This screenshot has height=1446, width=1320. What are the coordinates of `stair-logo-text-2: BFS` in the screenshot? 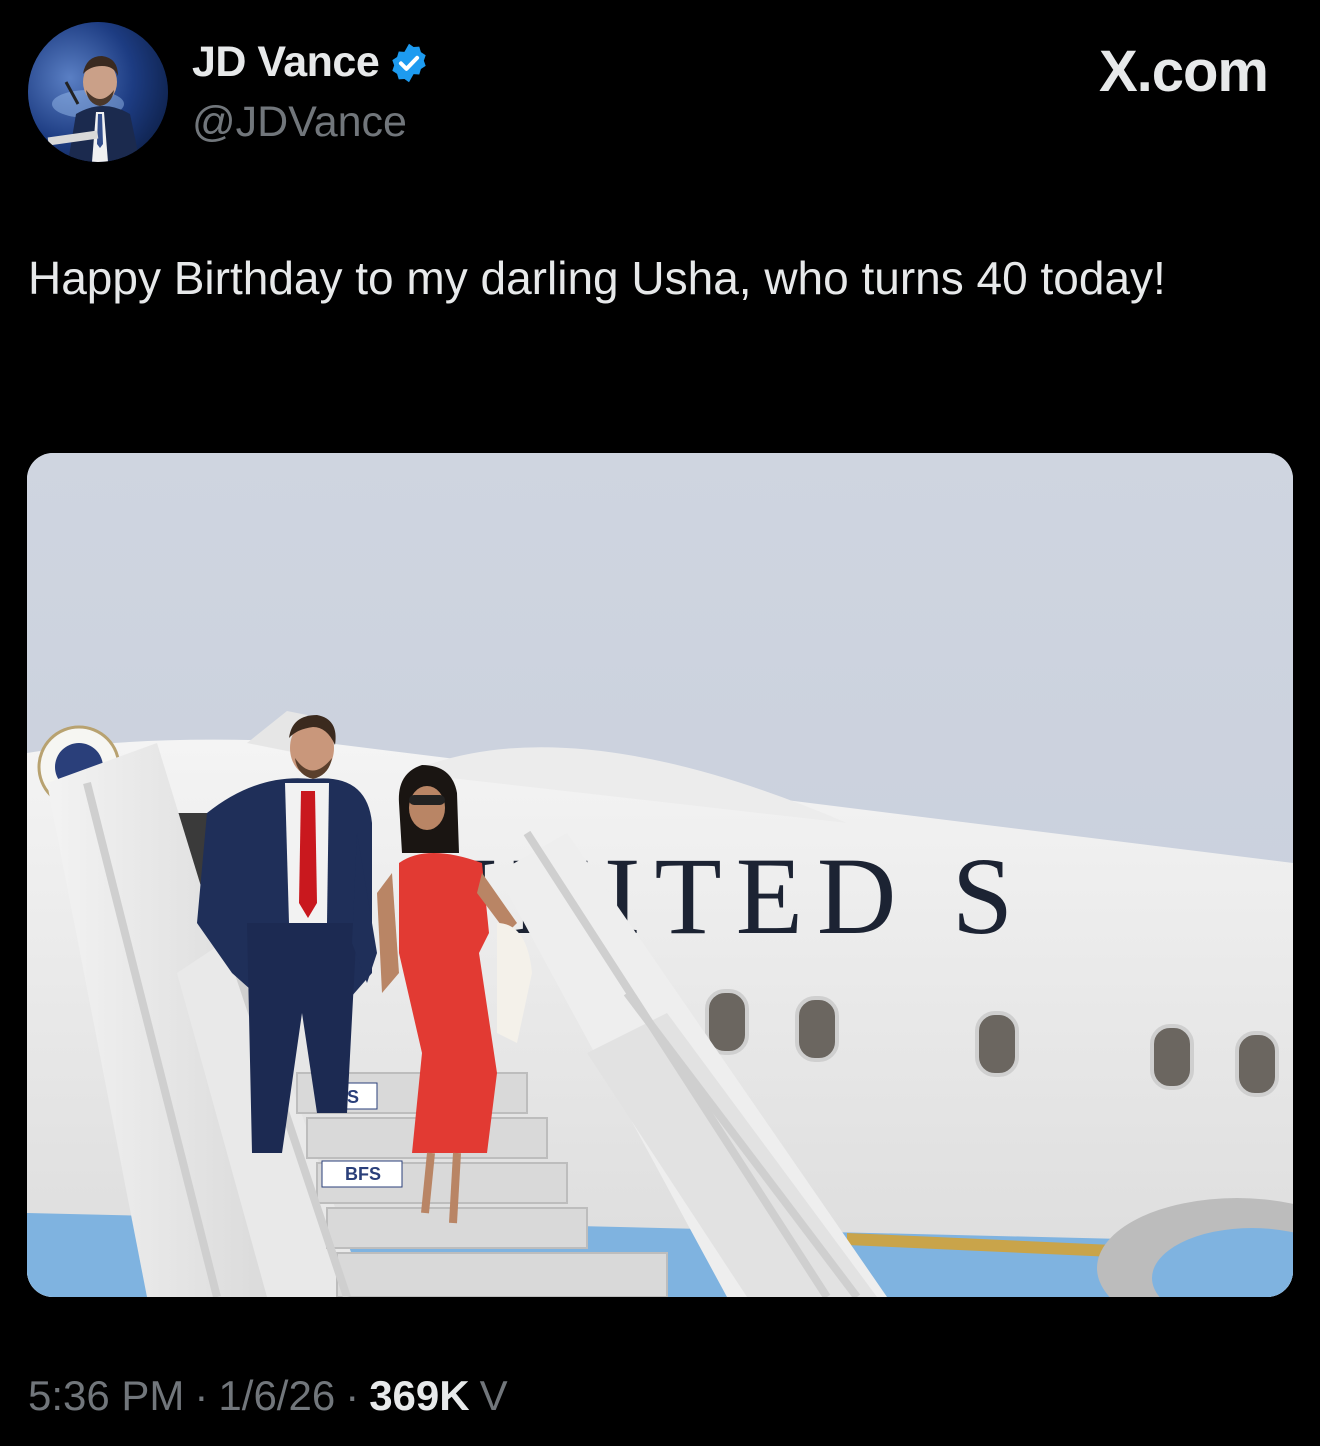 It's located at (363, 1174).